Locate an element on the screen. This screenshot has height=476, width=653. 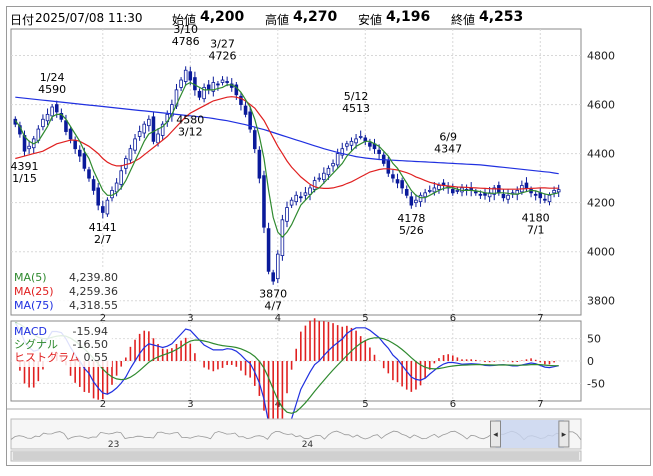
annotation-value: 4726 is located at coordinates (223, 56).